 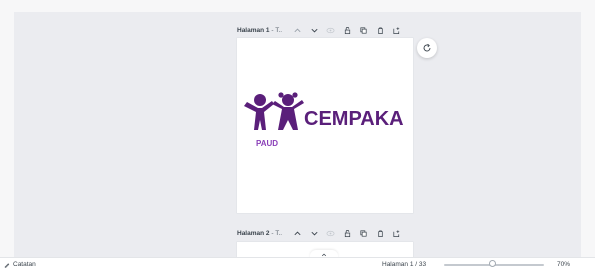 What do you see at coordinates (492, 263) in the screenshot?
I see `zoom-slider-handle` at bounding box center [492, 263].